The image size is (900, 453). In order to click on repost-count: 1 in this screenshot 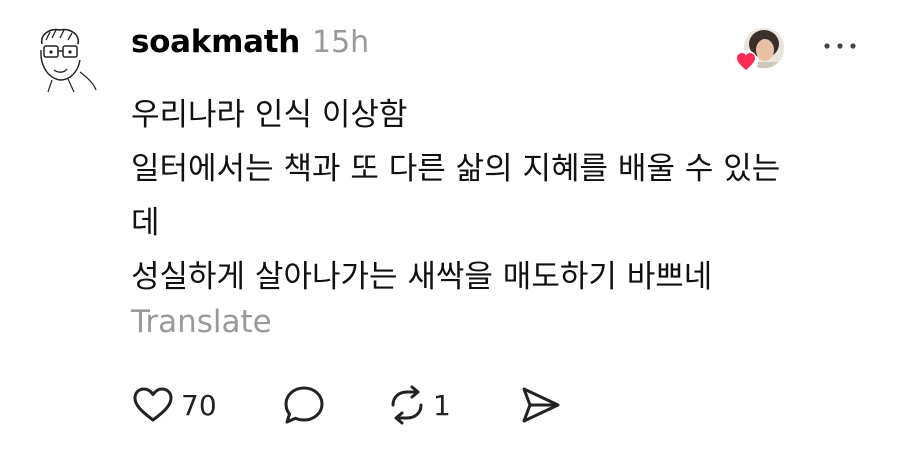, I will do `click(442, 405)`.